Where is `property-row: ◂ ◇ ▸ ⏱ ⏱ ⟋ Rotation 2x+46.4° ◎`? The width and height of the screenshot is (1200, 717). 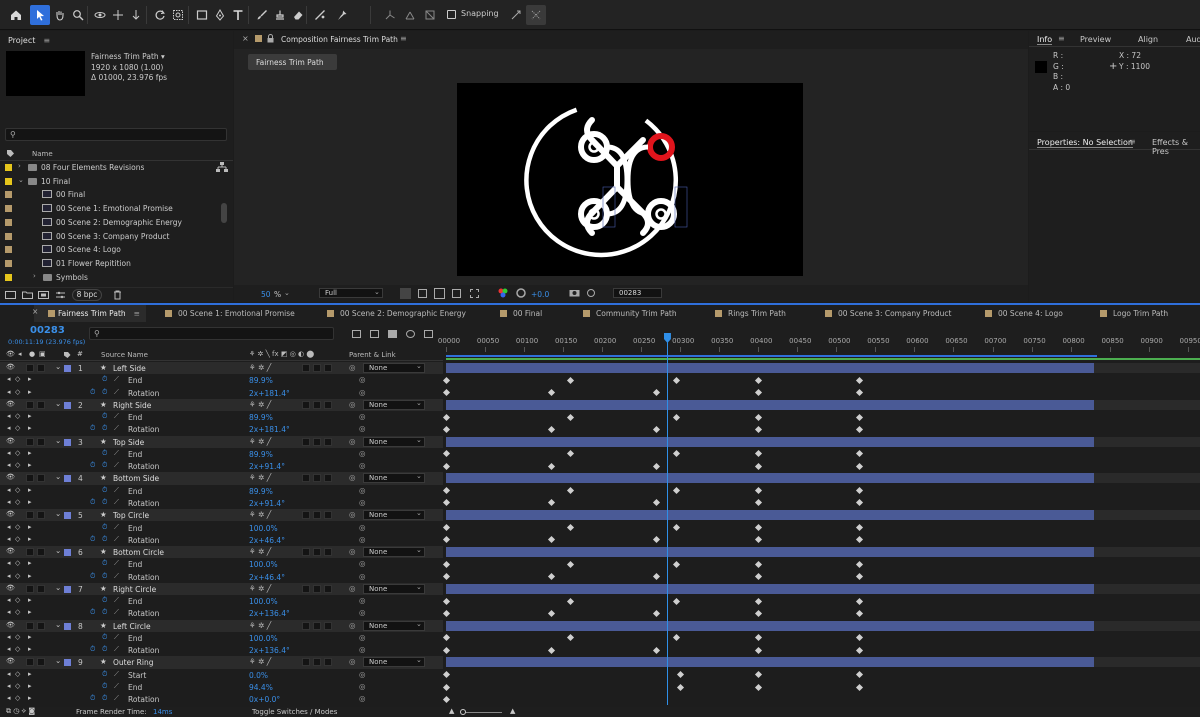
property-row: ◂ ◇ ▸ ⏱ ⏱ ⟋ Rotation 2x+46.4° ◎ is located at coordinates (600, 576).